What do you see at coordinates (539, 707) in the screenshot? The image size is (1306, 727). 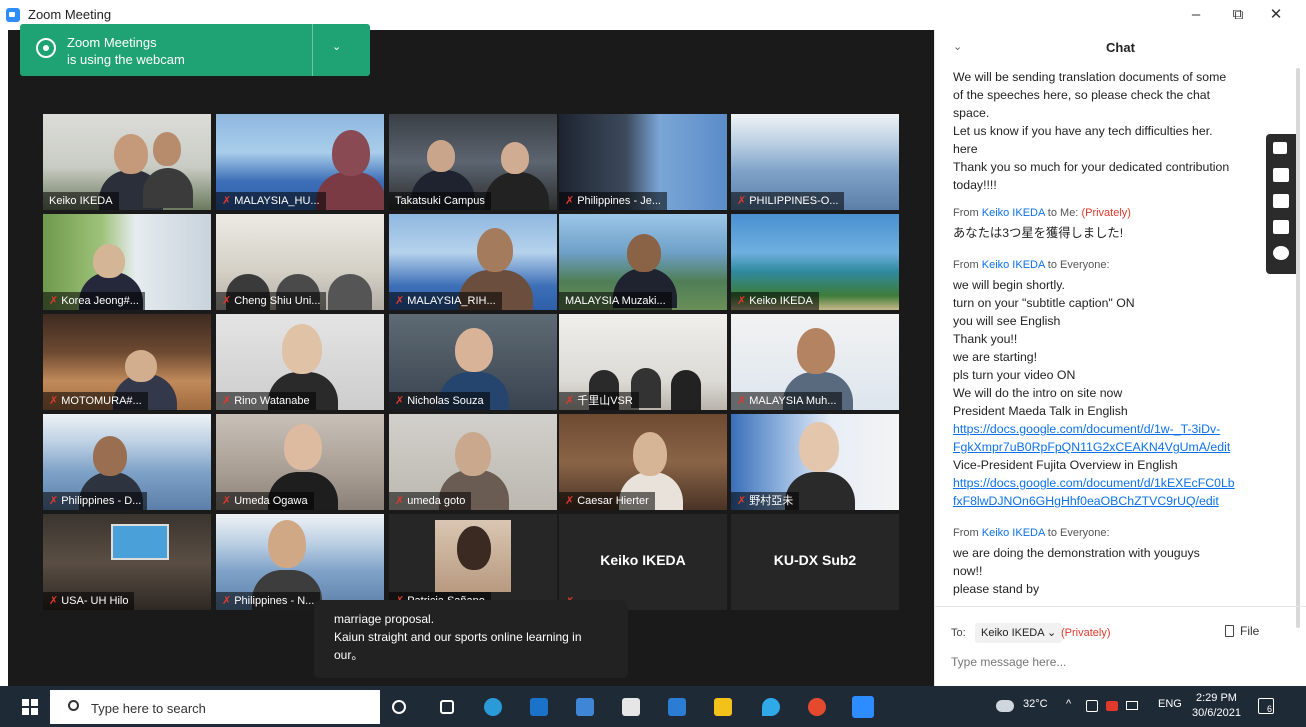 I see `mail-icon` at bounding box center [539, 707].